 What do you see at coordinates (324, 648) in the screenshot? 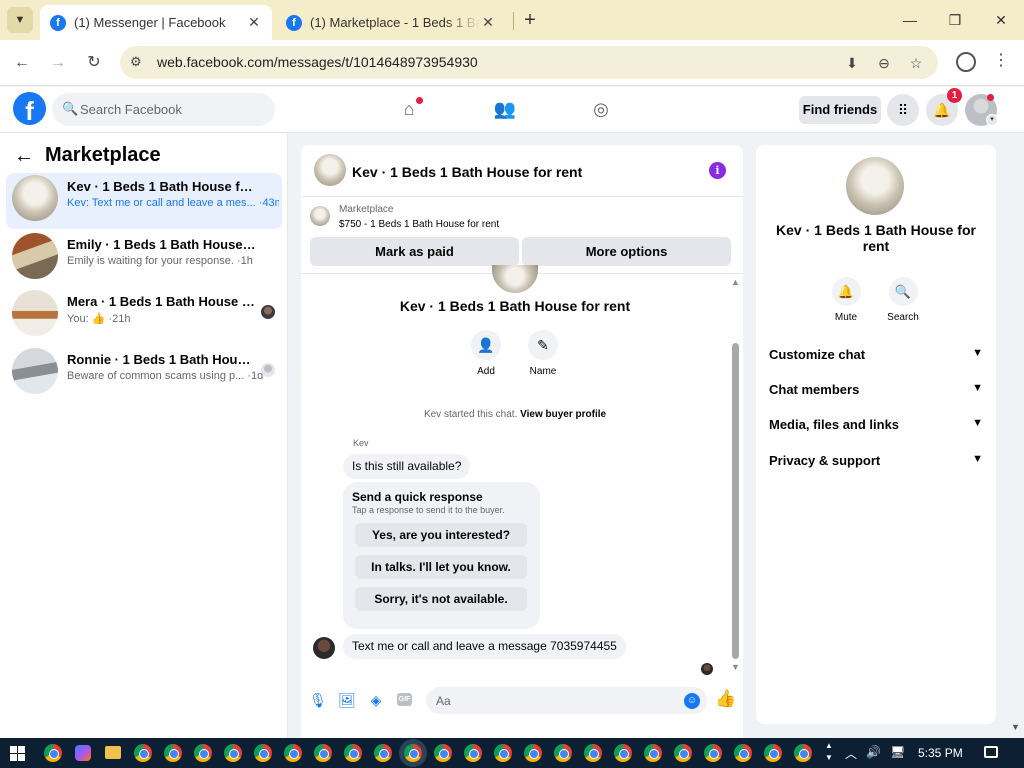
I see `sender-avatar` at bounding box center [324, 648].